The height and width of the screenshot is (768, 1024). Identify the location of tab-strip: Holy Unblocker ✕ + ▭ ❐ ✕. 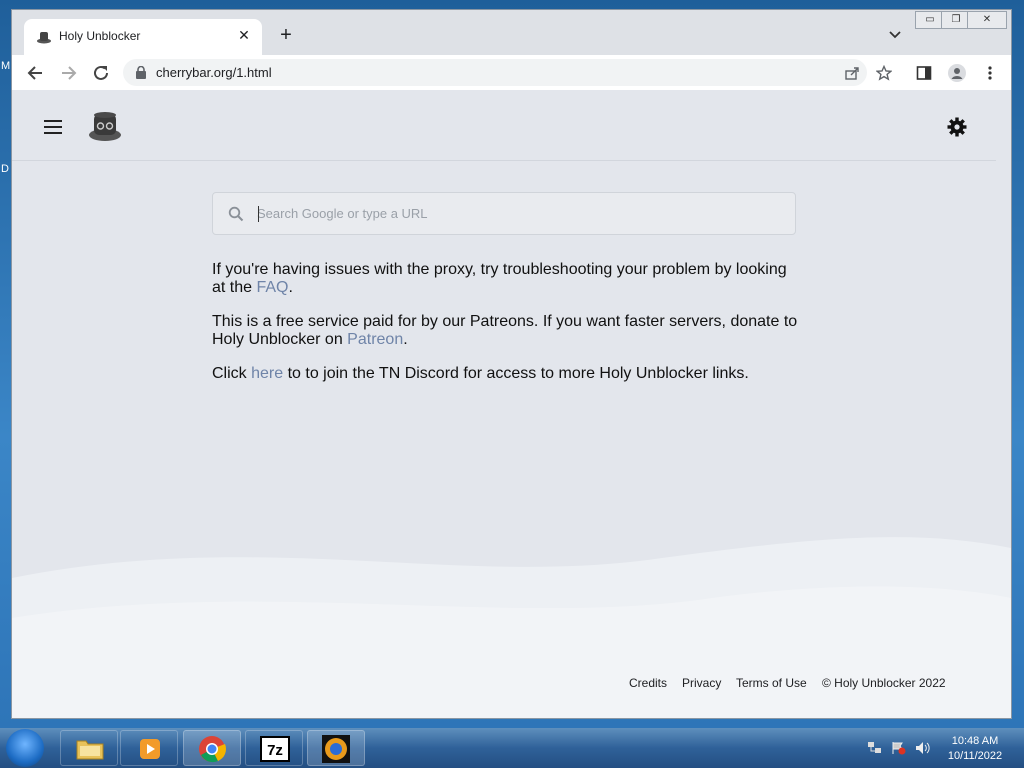
(511, 32).